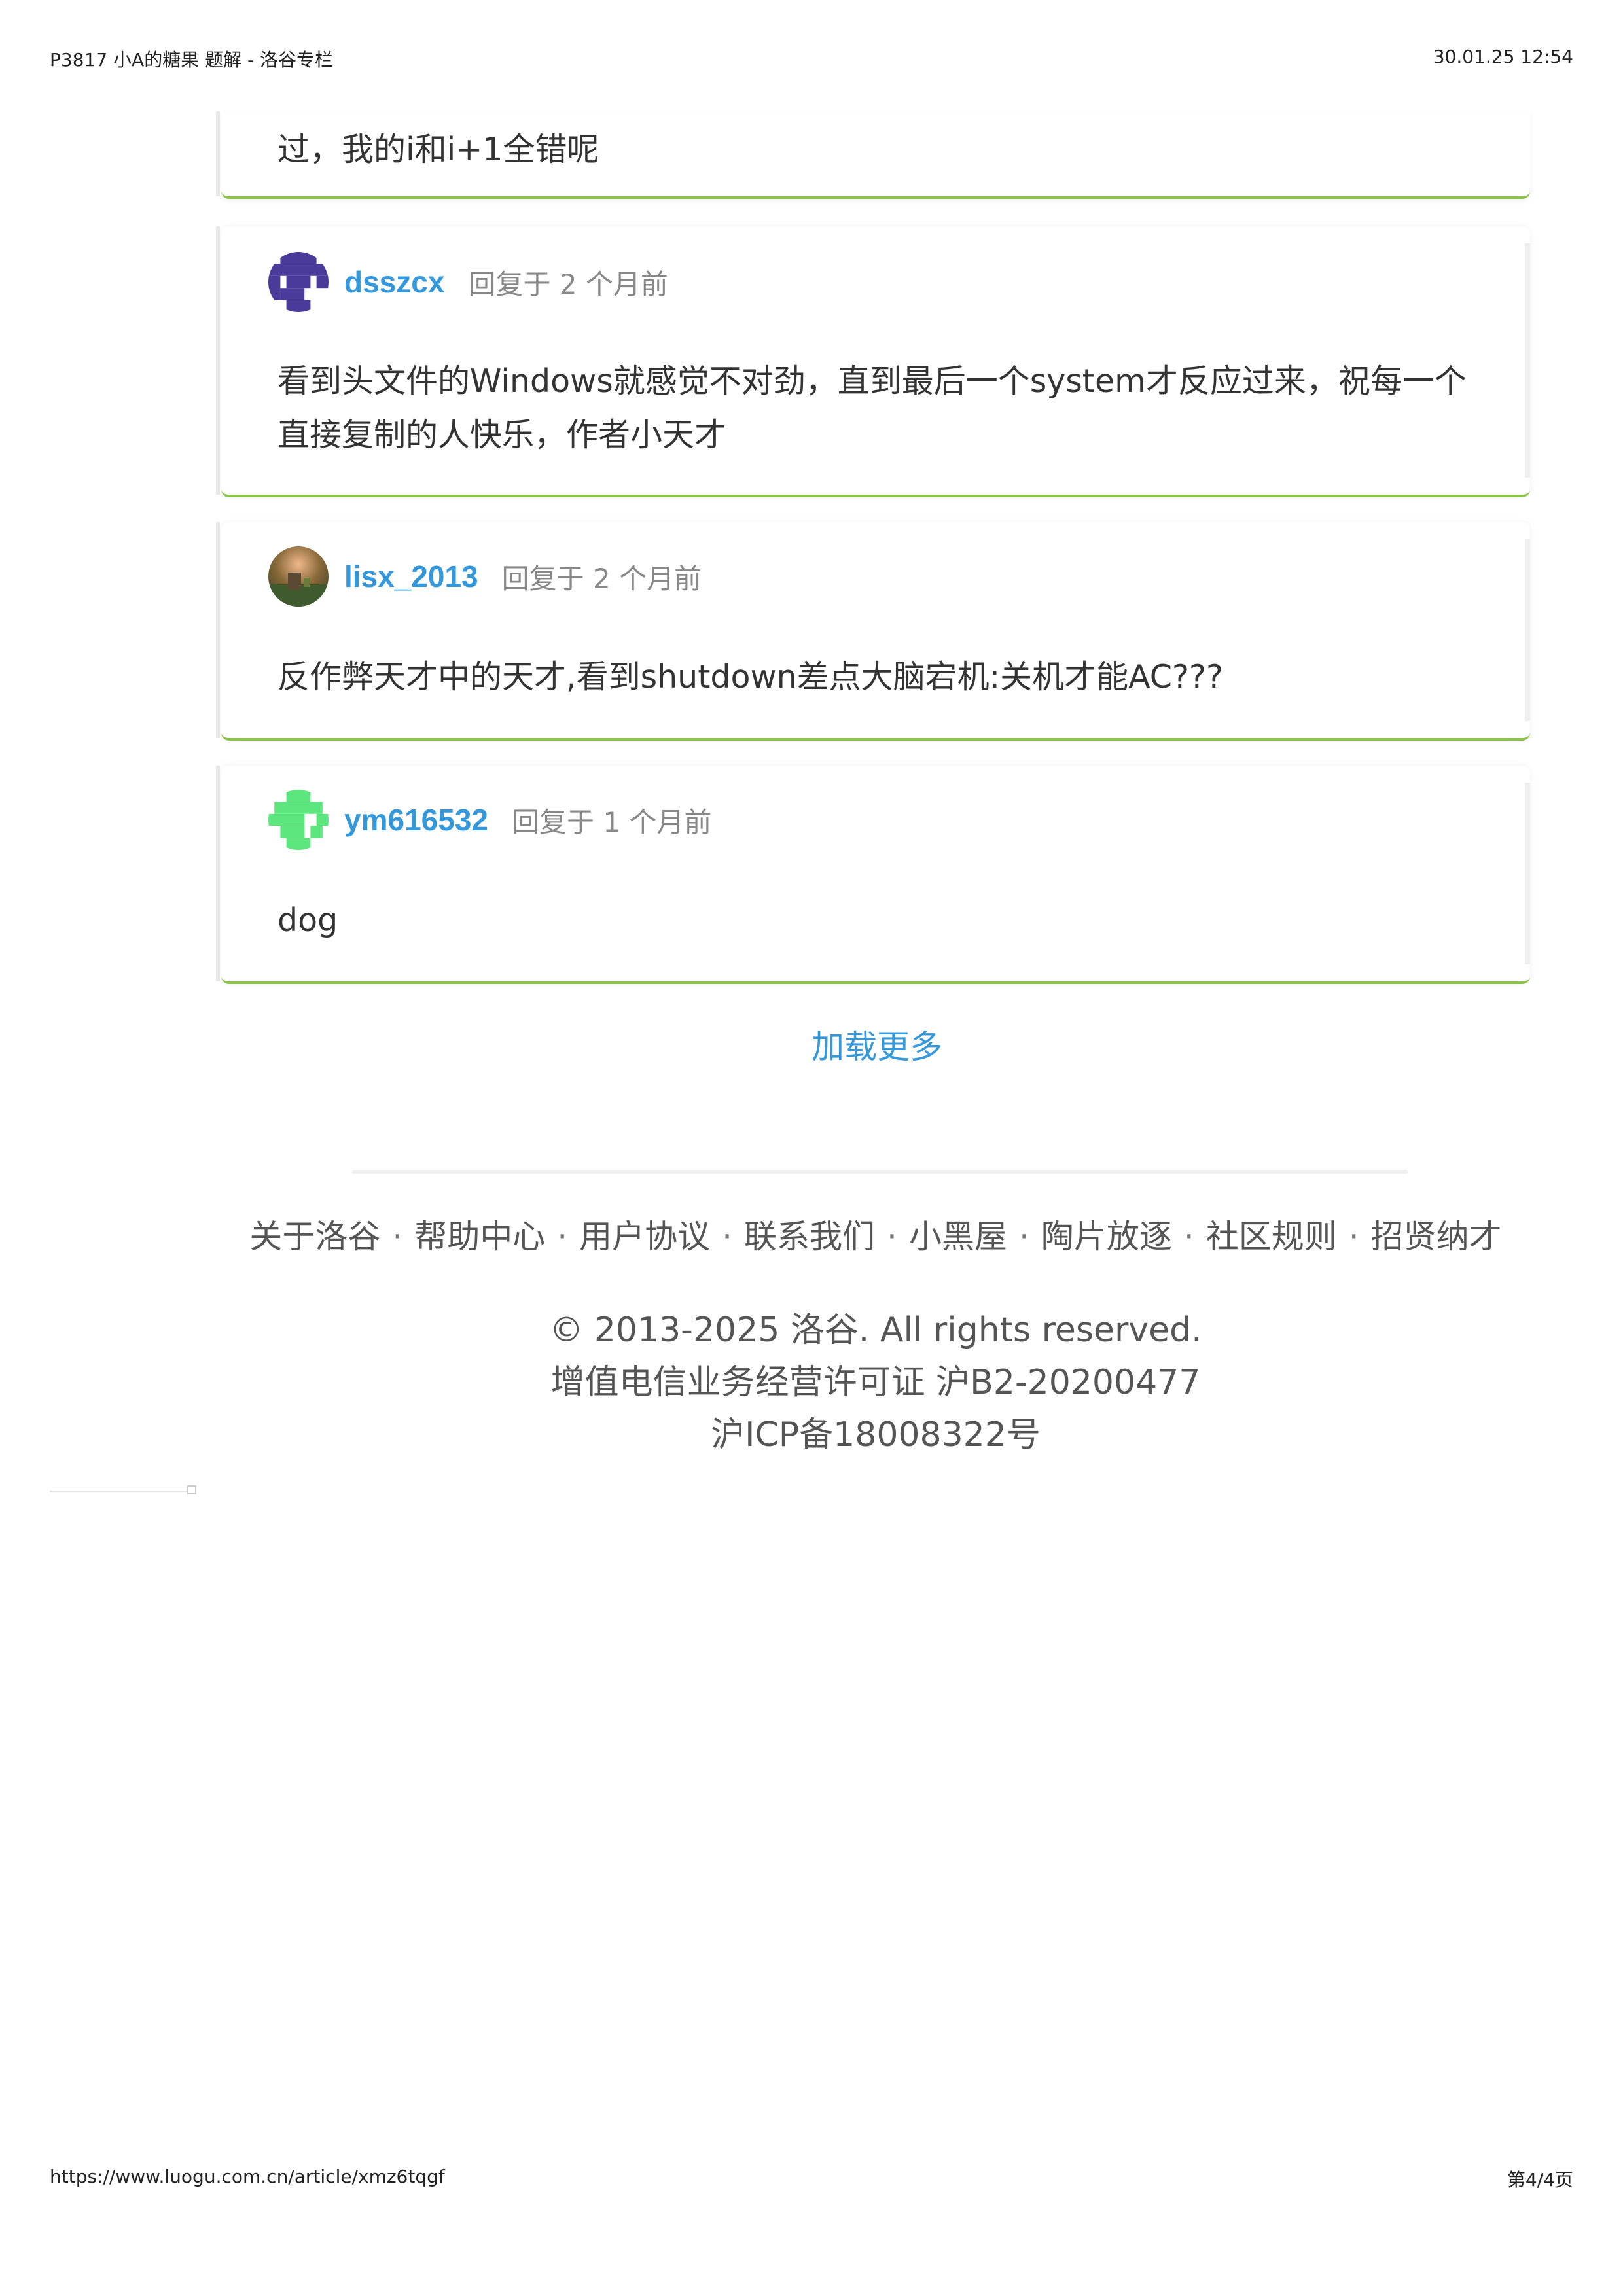 This screenshot has width=1623, height=2296. I want to click on footer-link-about: 关于洛谷, so click(314, 1237).